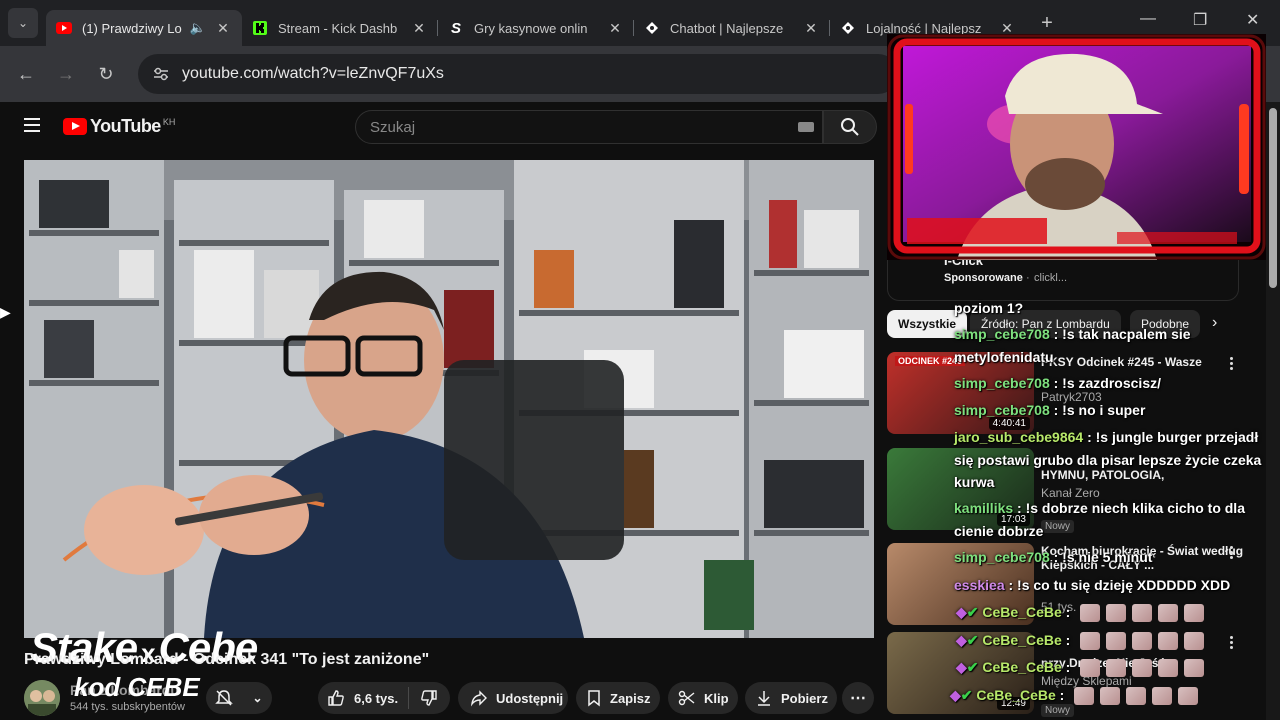 This screenshot has height=720, width=1280. I want to click on notifications-button: ⌄, so click(239, 698).